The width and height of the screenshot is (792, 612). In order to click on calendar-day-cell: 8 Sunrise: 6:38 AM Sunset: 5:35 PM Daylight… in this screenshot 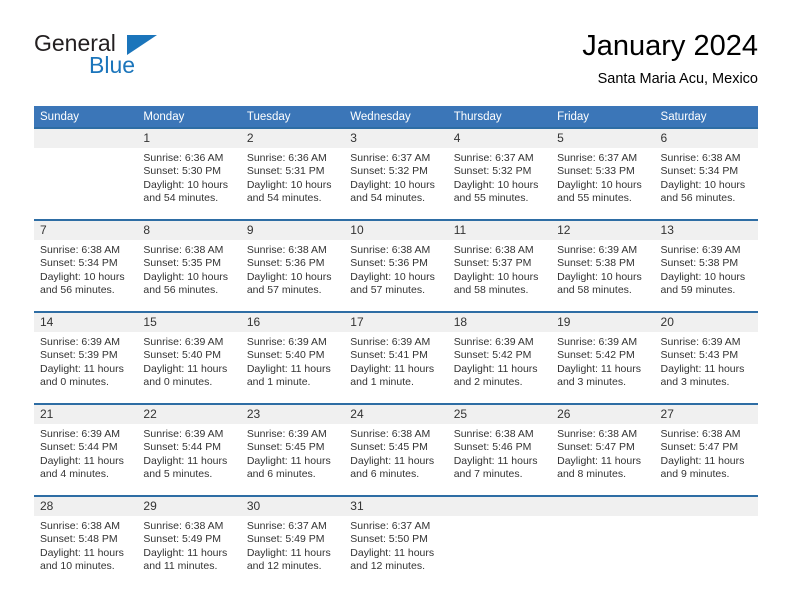, I will do `click(189, 265)`.